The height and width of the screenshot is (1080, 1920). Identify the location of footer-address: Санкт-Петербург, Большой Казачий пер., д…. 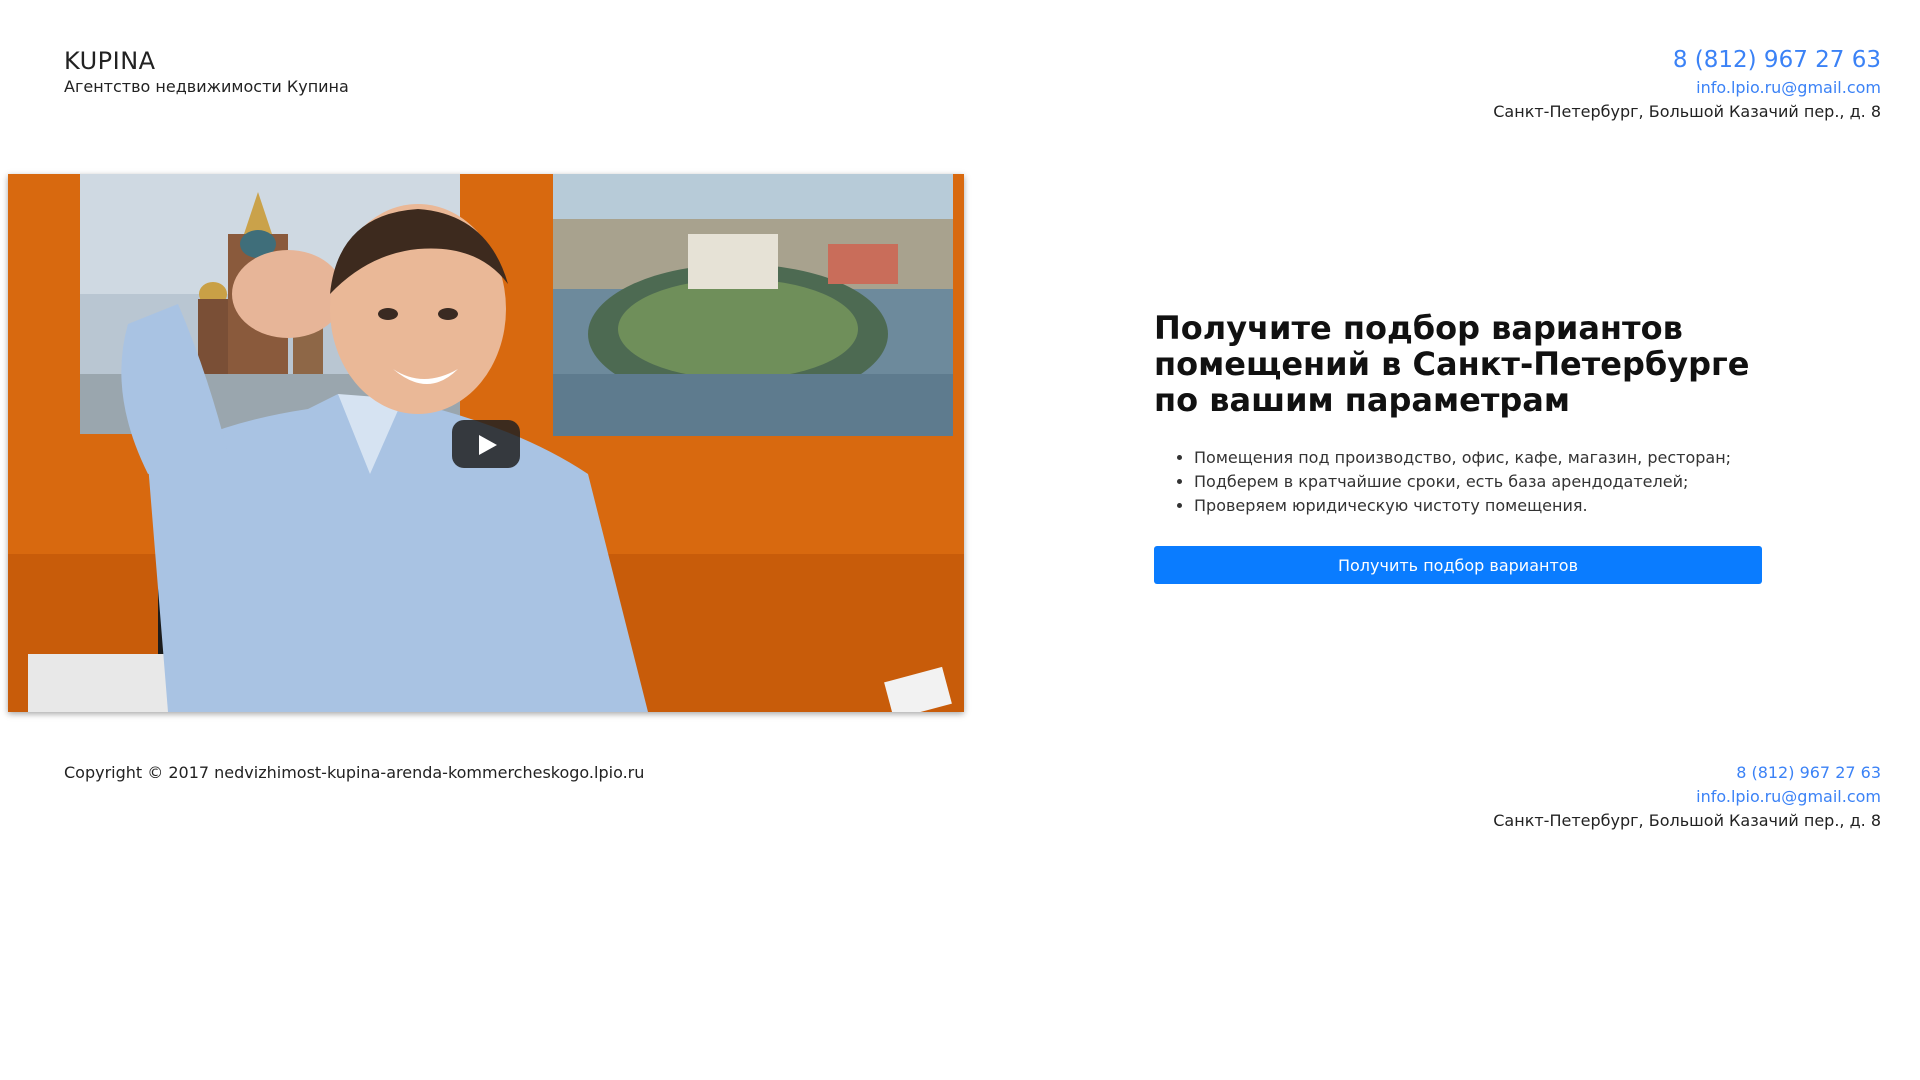
(1687, 820).